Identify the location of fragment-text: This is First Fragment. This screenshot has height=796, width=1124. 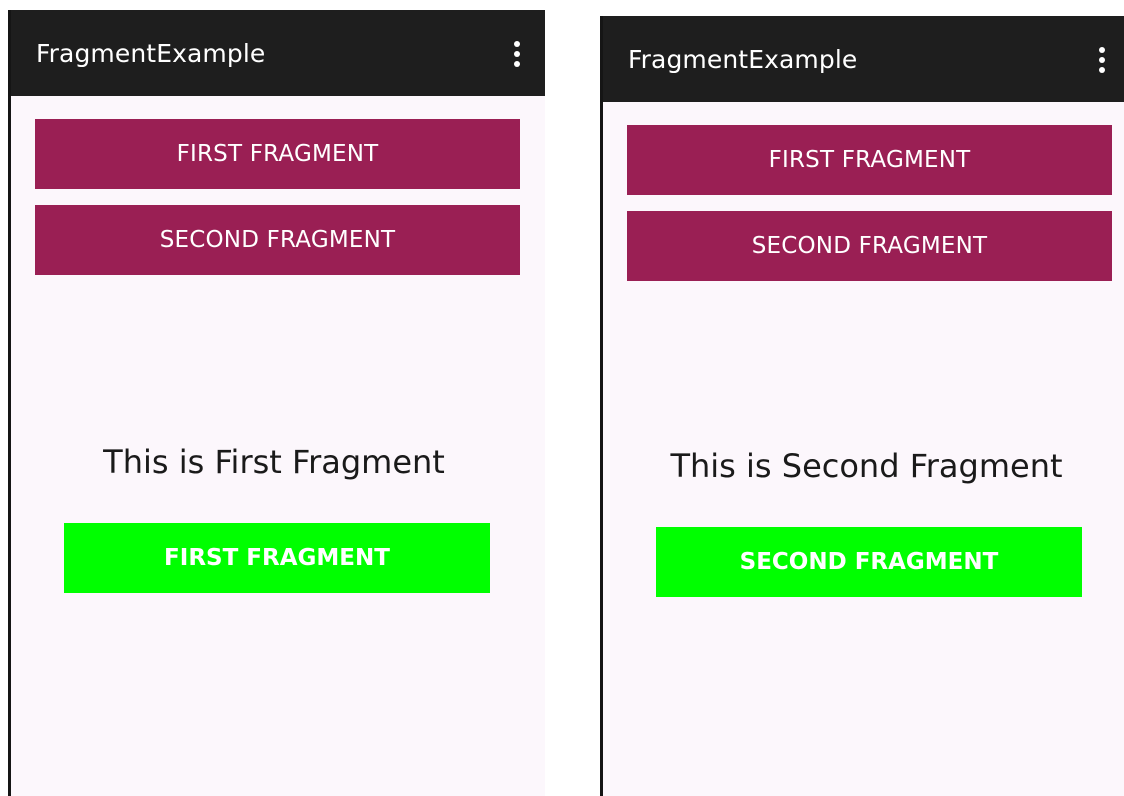
(274, 462).